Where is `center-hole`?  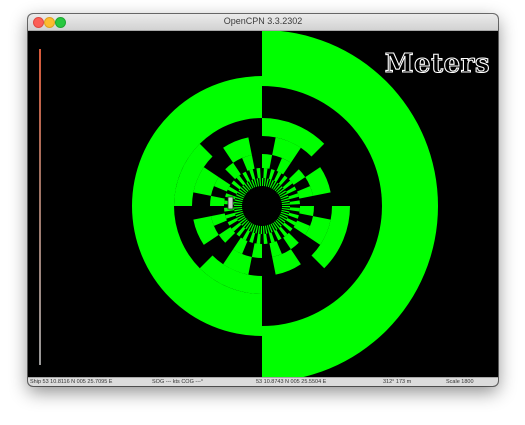
center-hole is located at coordinates (262, 206).